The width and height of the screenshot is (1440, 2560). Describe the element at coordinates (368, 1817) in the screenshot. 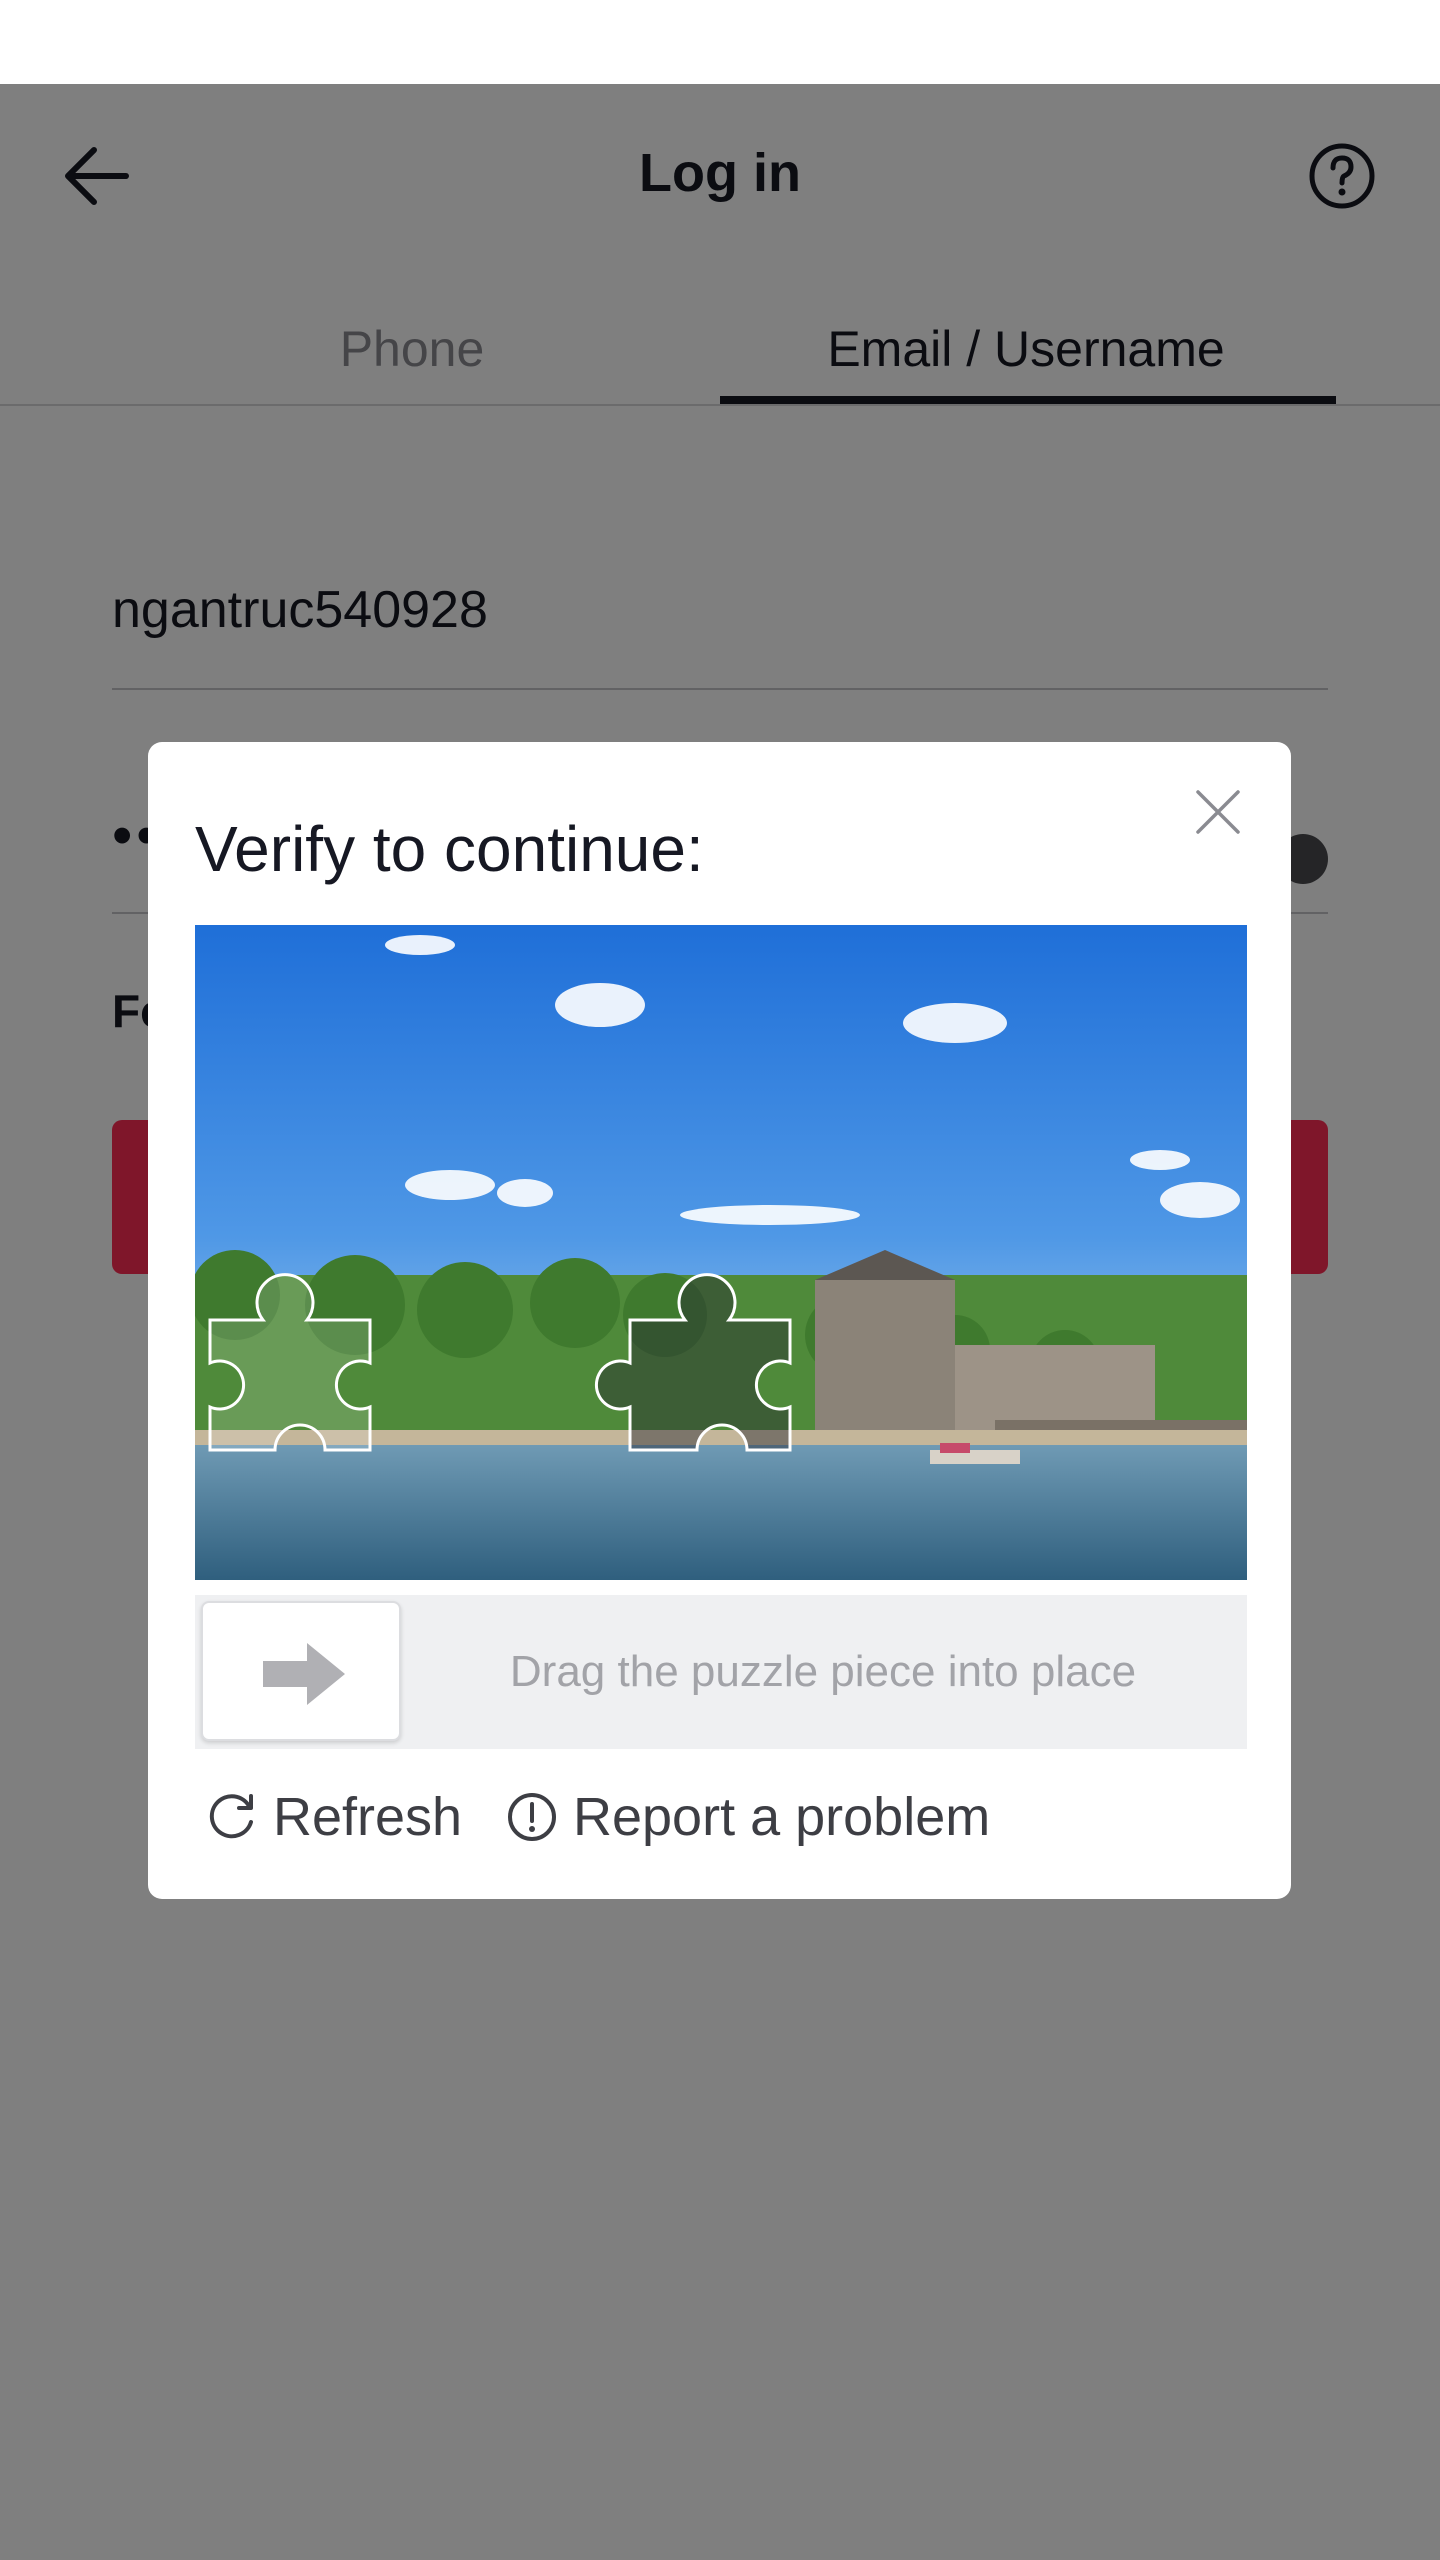

I see `refresh-label: Refresh` at that location.